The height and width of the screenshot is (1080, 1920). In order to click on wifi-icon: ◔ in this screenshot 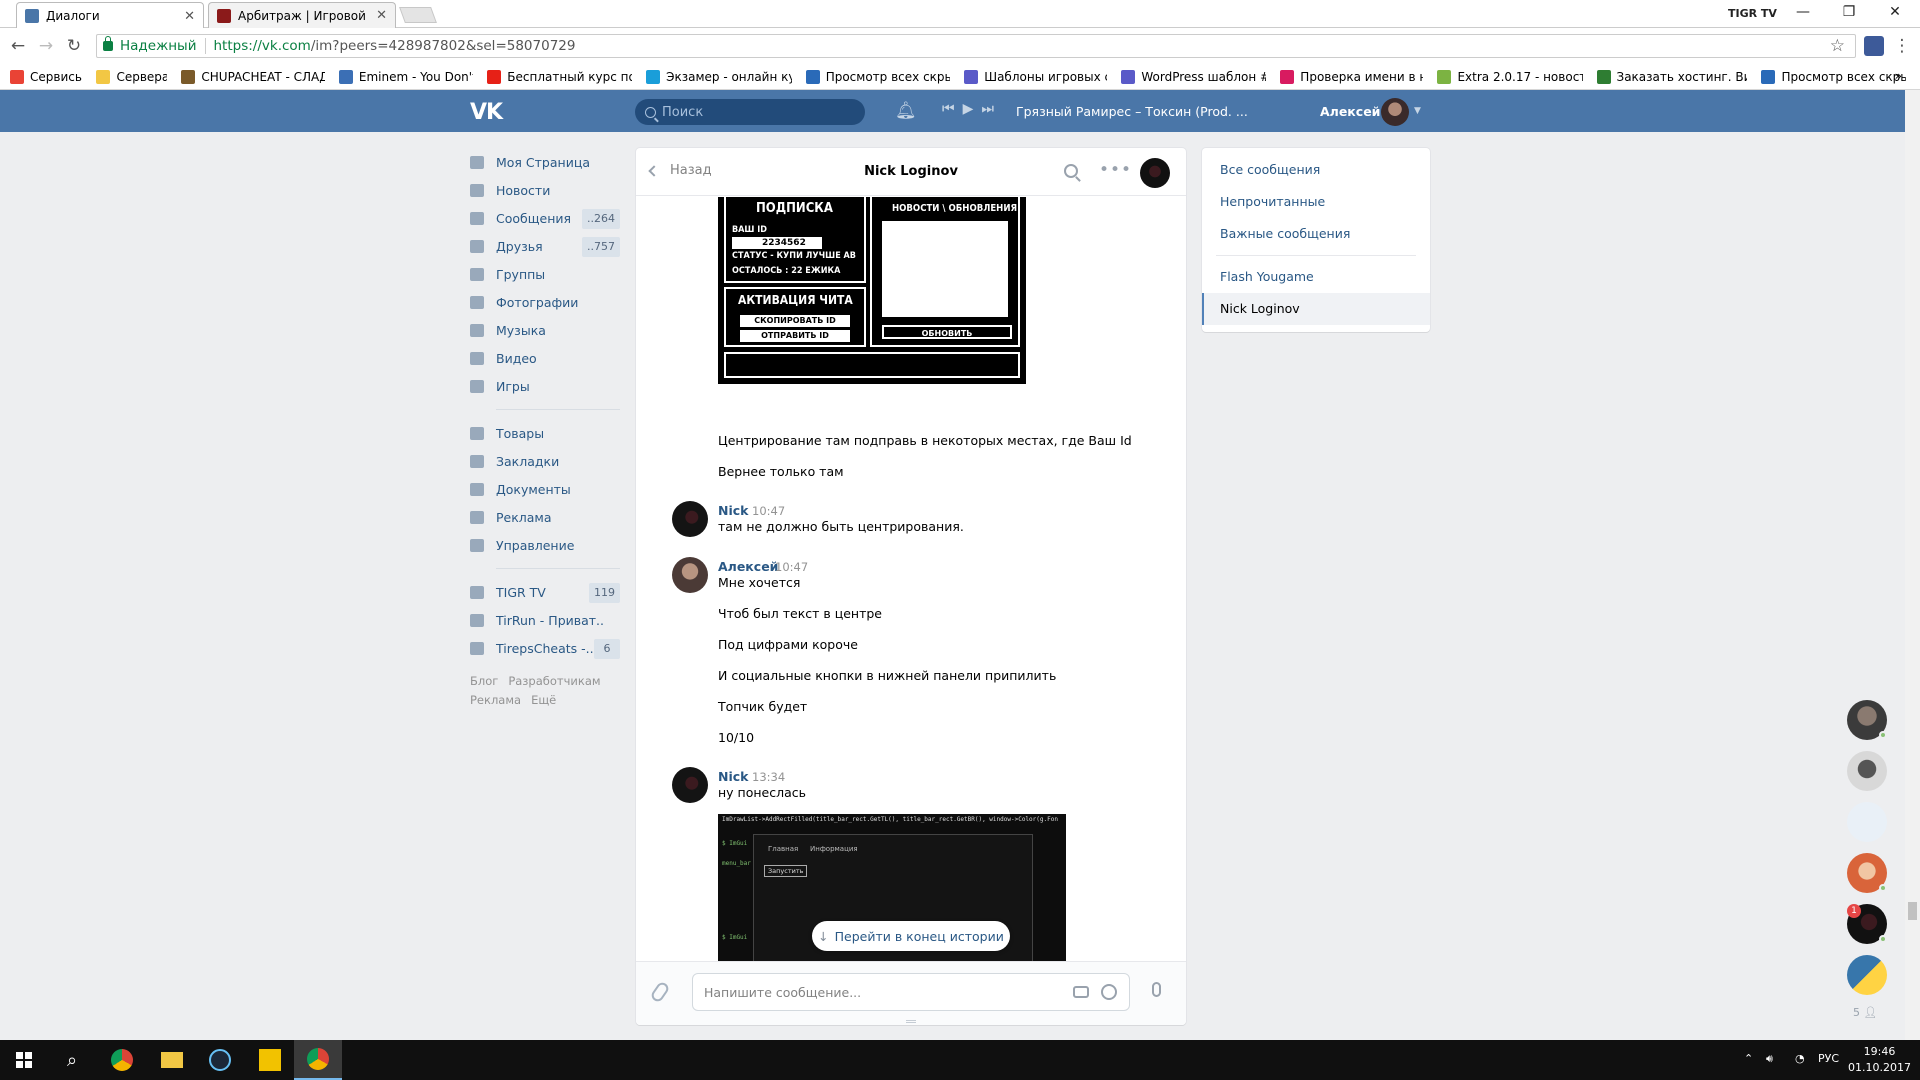, I will do `click(1800, 1058)`.